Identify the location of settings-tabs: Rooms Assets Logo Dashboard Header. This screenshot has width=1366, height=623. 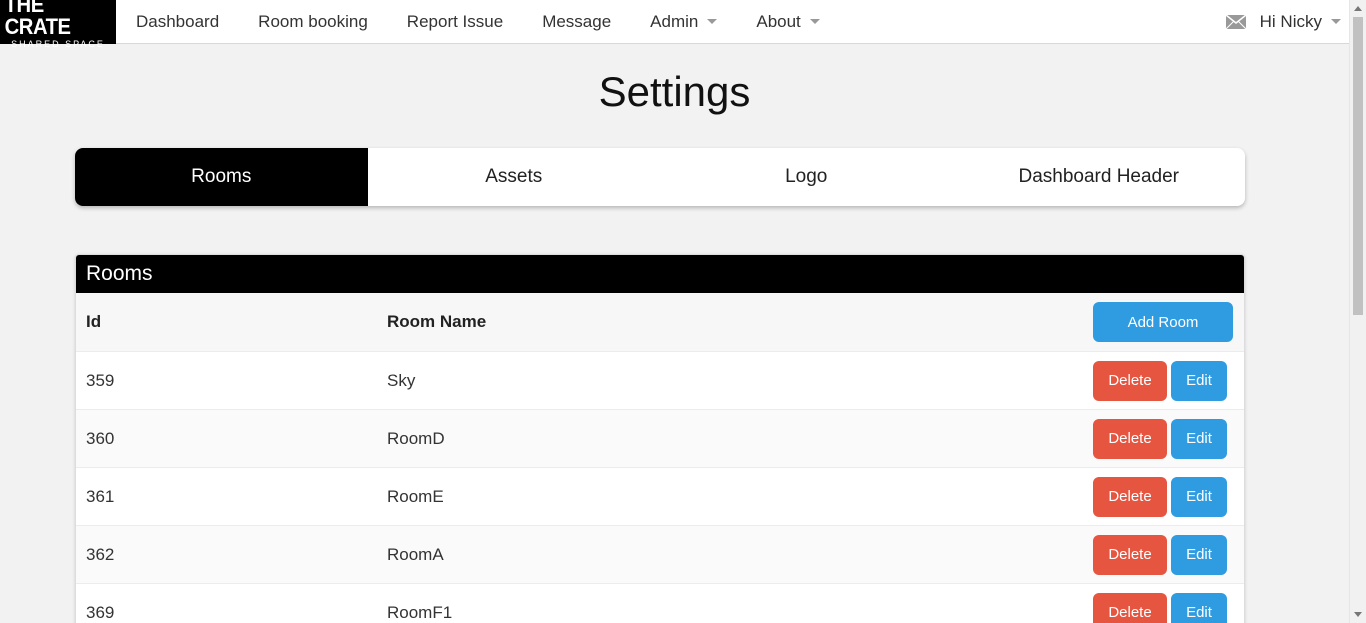
(660, 177).